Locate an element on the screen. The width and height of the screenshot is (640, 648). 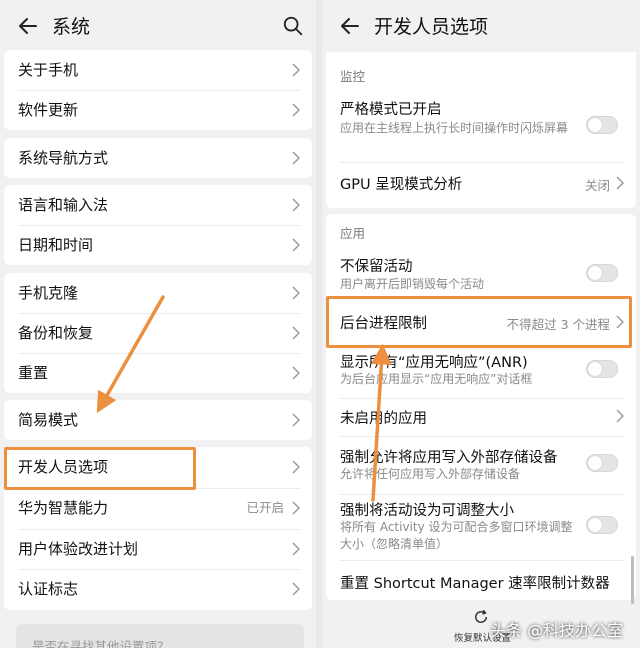
left-header: 系统 is located at coordinates (158, 26).